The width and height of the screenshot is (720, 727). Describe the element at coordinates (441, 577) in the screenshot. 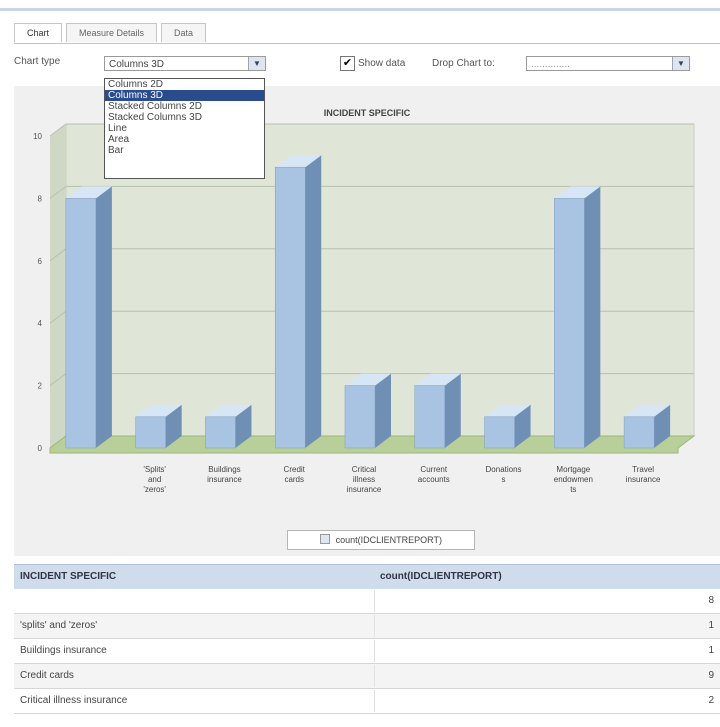

I see `column-header-count: count(IDCLIENTREPORT)` at that location.